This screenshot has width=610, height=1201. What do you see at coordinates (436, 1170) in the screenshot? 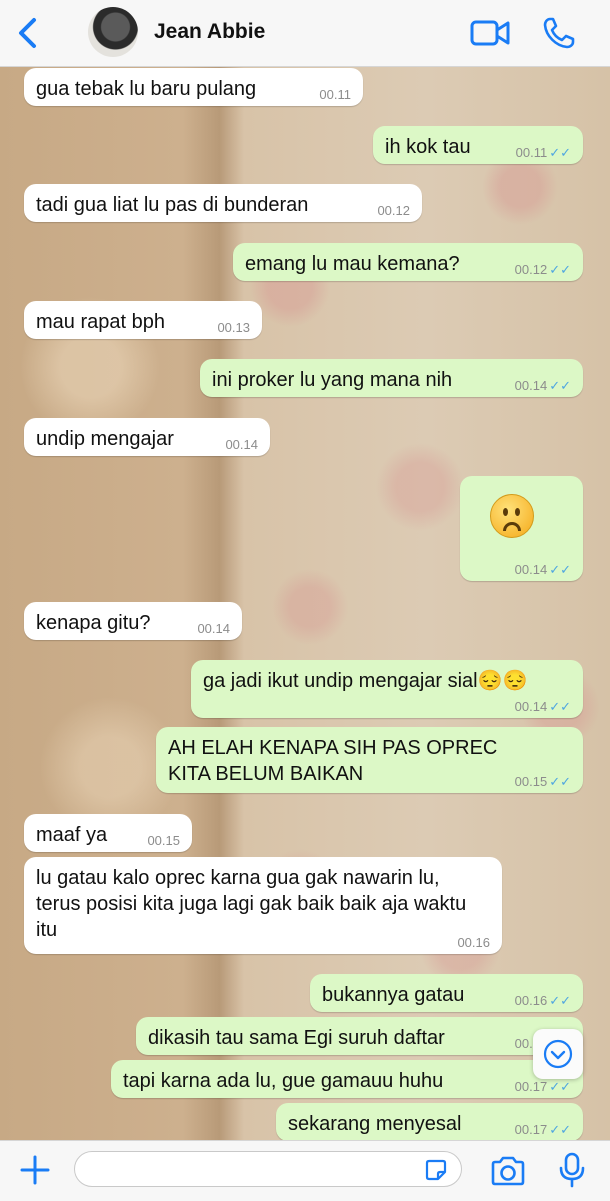
I see `sticker-icon` at bounding box center [436, 1170].